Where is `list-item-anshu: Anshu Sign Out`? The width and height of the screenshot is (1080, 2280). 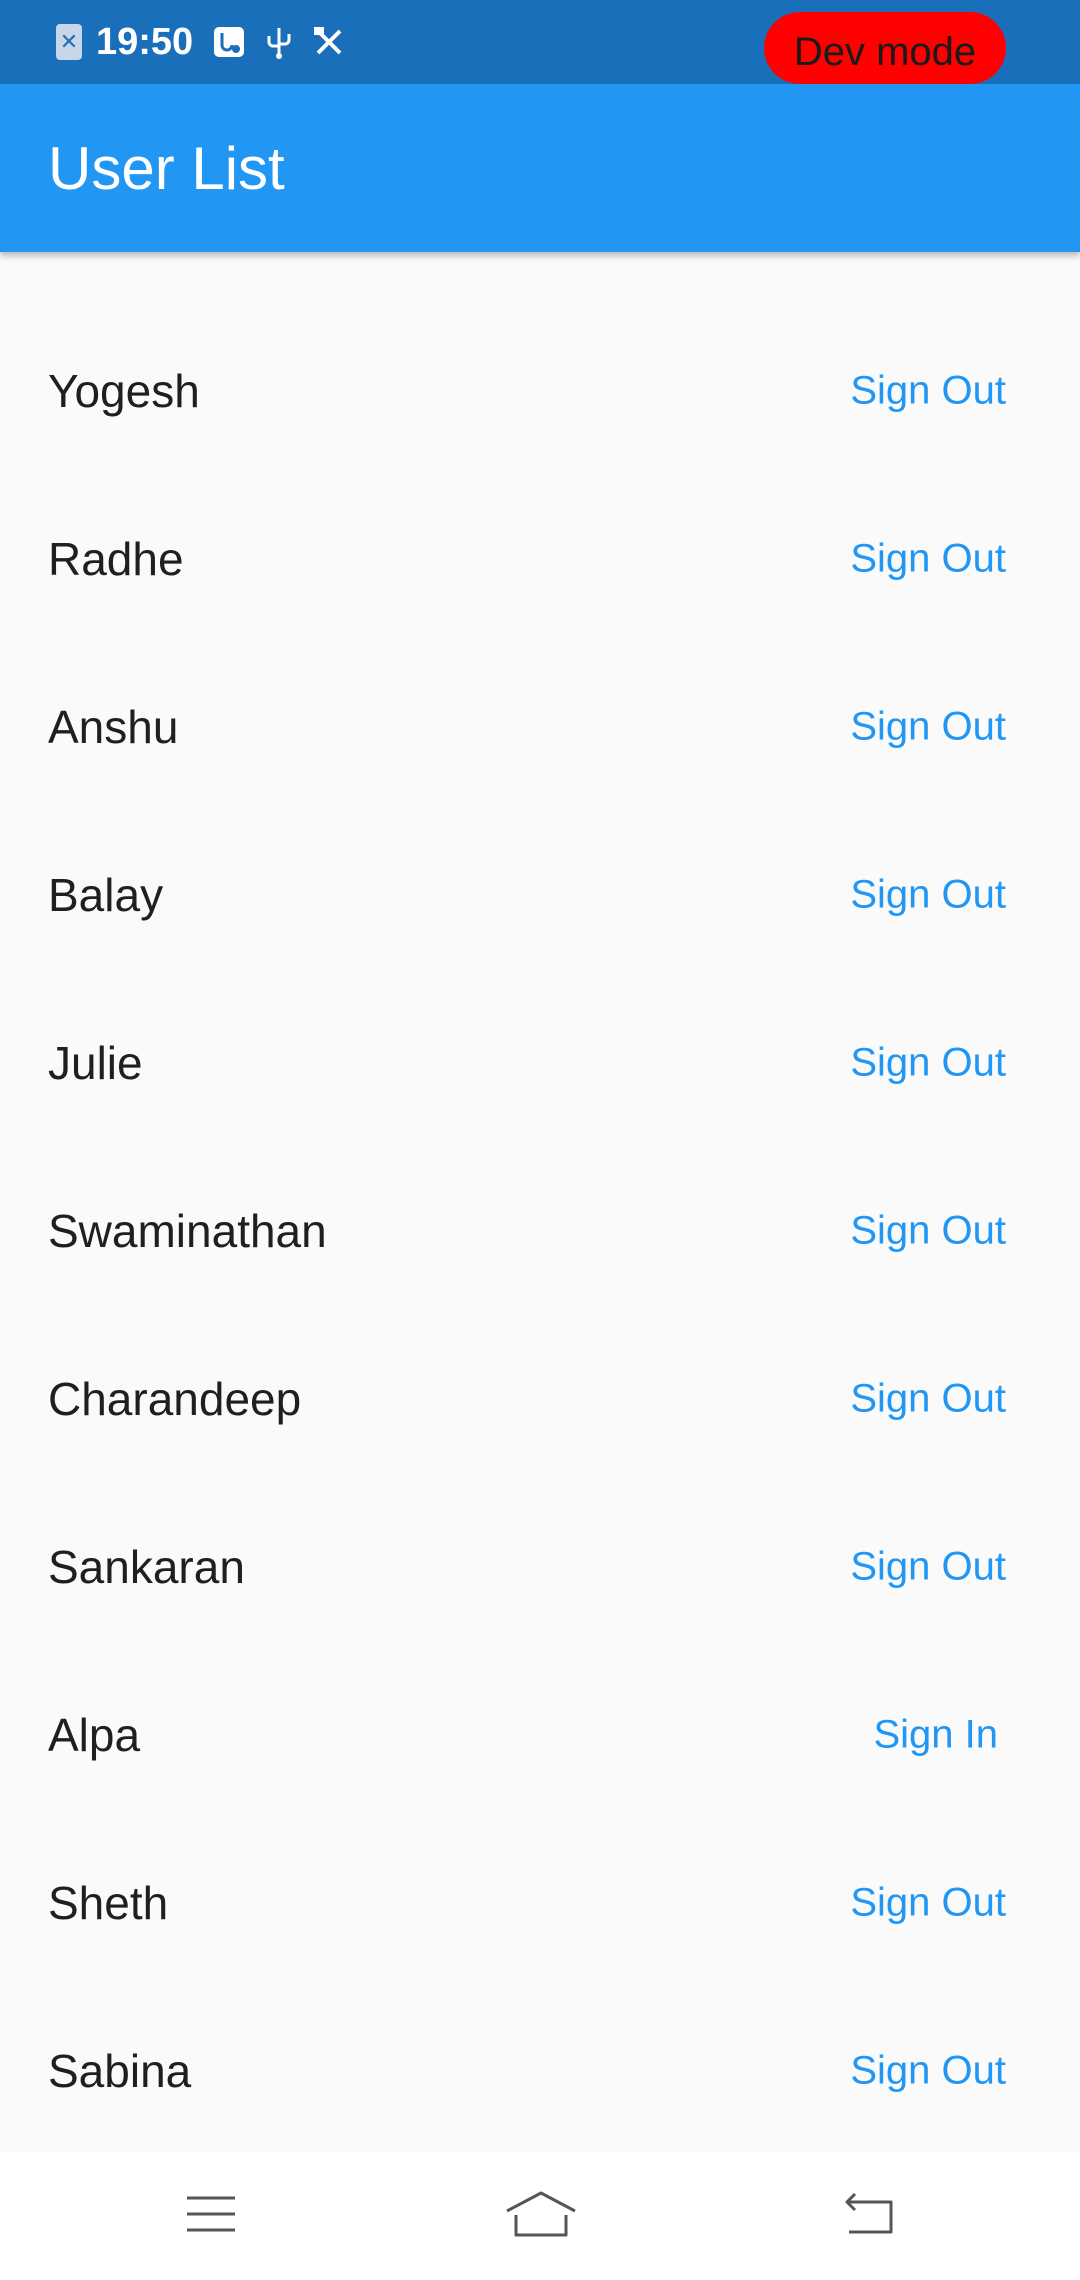
list-item-anshu: Anshu Sign Out is located at coordinates (540, 727).